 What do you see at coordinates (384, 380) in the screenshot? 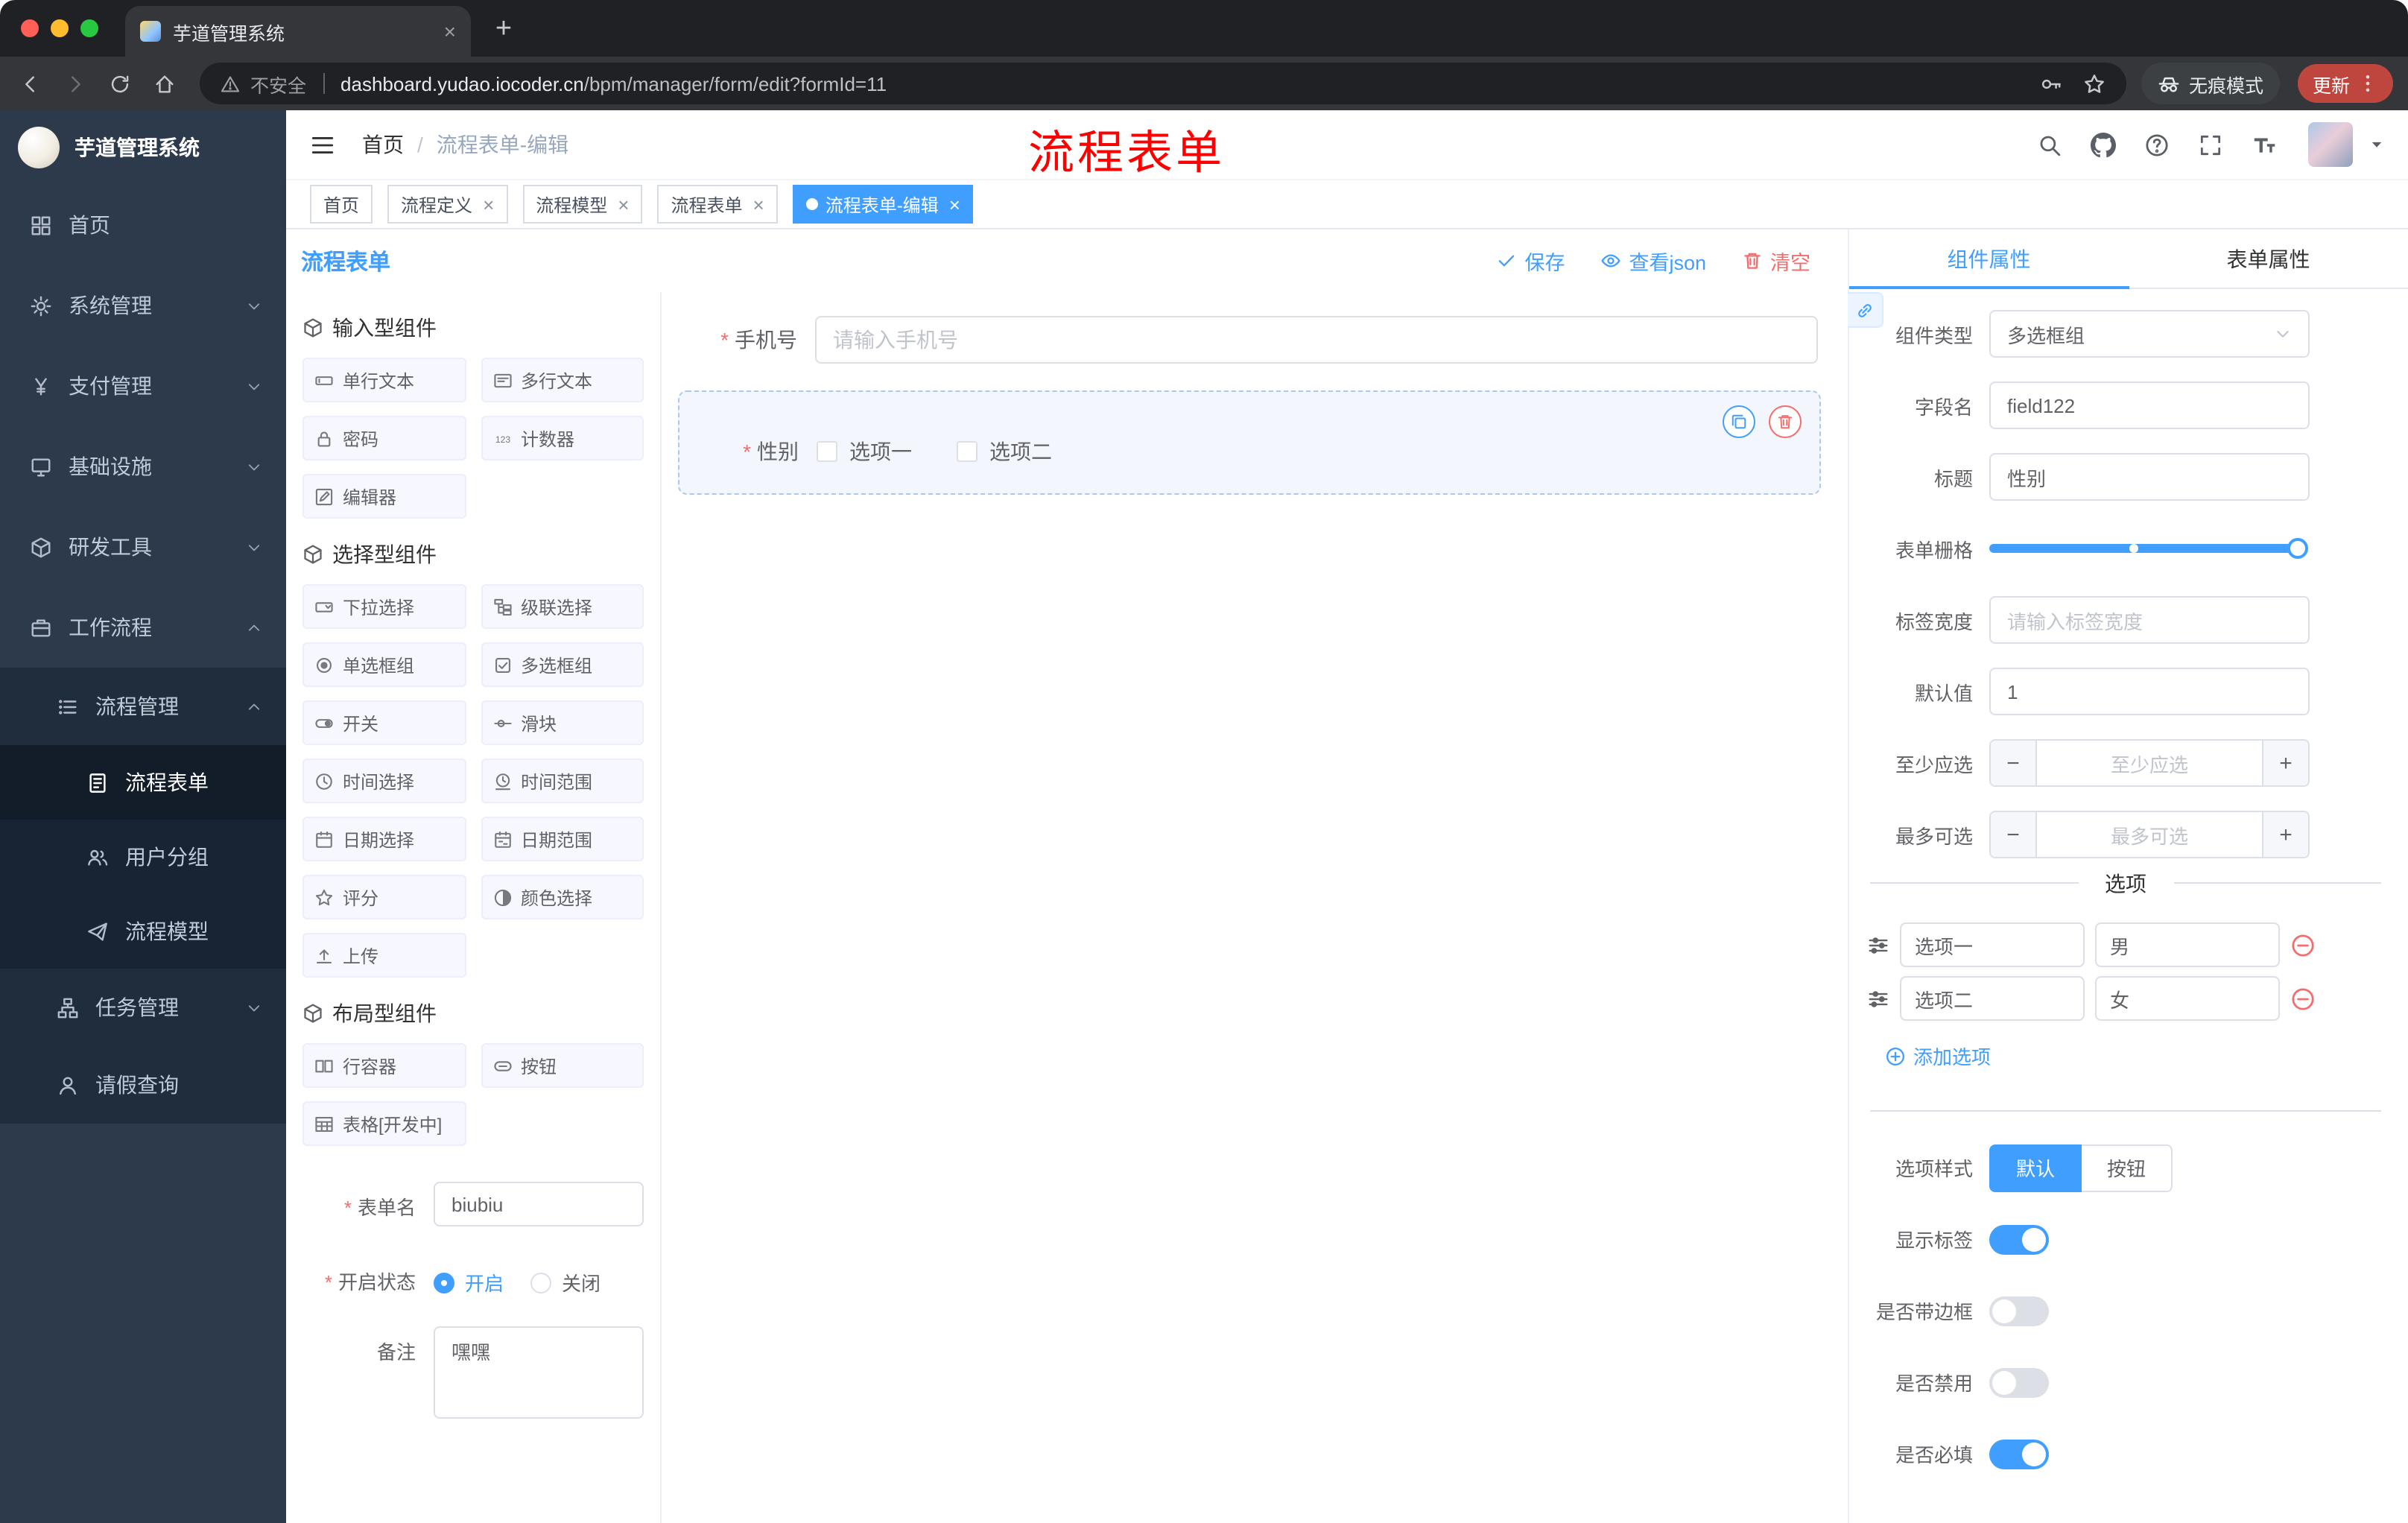
I see `component-item-single-line-text: 单行文本` at bounding box center [384, 380].